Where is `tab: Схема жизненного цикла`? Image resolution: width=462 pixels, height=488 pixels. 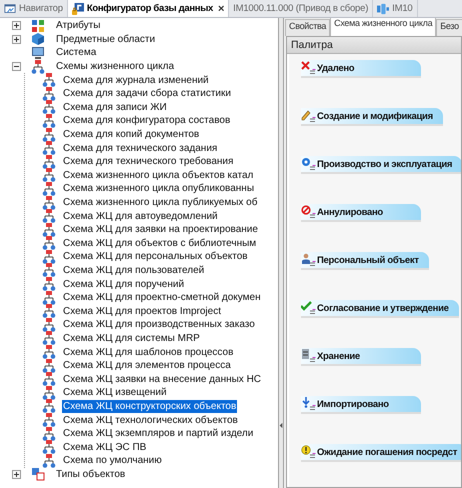
tab: Схема жизненного цикла is located at coordinates (383, 27).